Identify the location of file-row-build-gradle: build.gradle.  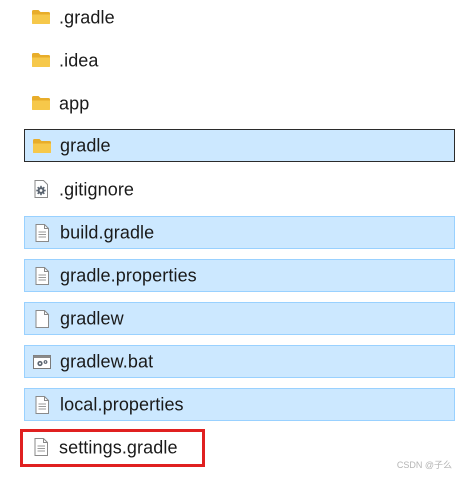
(239, 232).